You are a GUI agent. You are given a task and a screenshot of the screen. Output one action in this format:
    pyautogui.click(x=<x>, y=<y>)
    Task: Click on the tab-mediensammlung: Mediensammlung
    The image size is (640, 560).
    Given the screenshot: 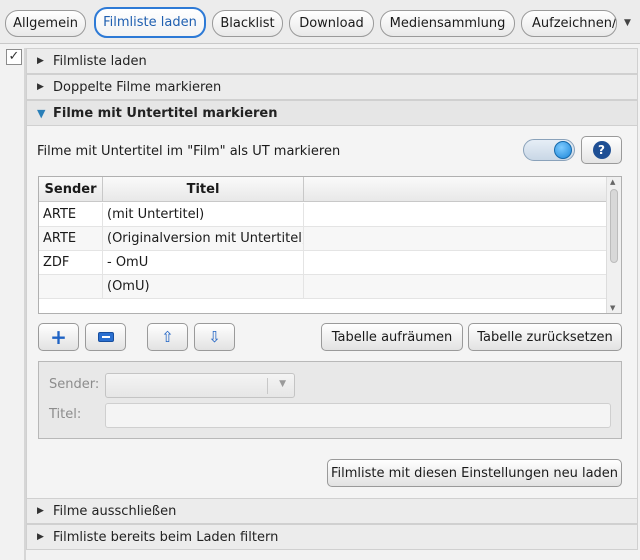 What is the action you would take?
    pyautogui.click(x=447, y=23)
    